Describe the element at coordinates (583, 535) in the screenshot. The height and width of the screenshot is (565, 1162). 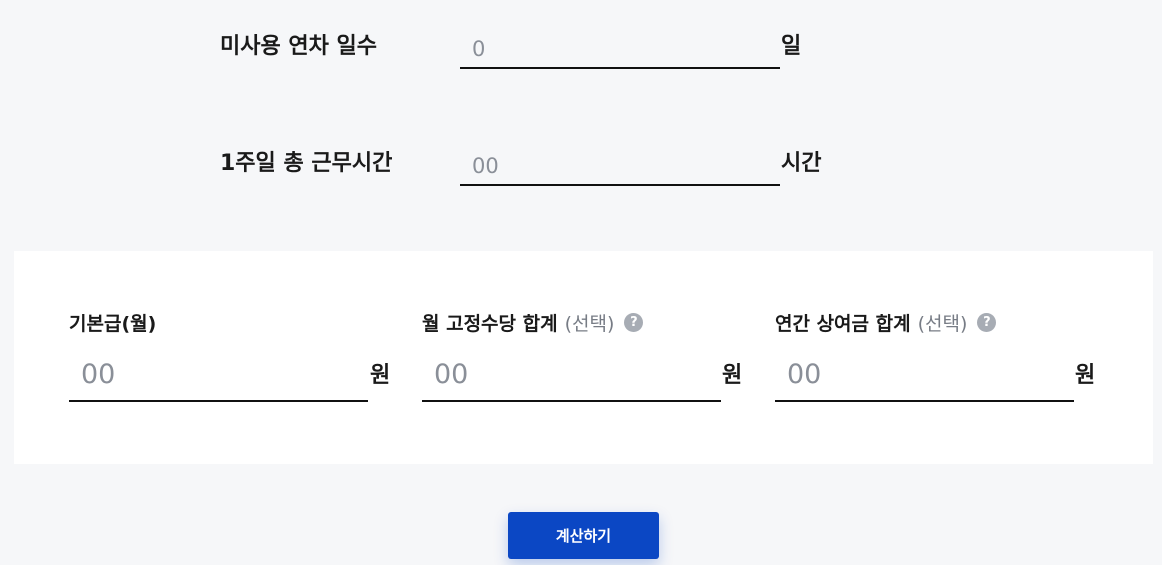
I see `calculate-button: 계산하기` at that location.